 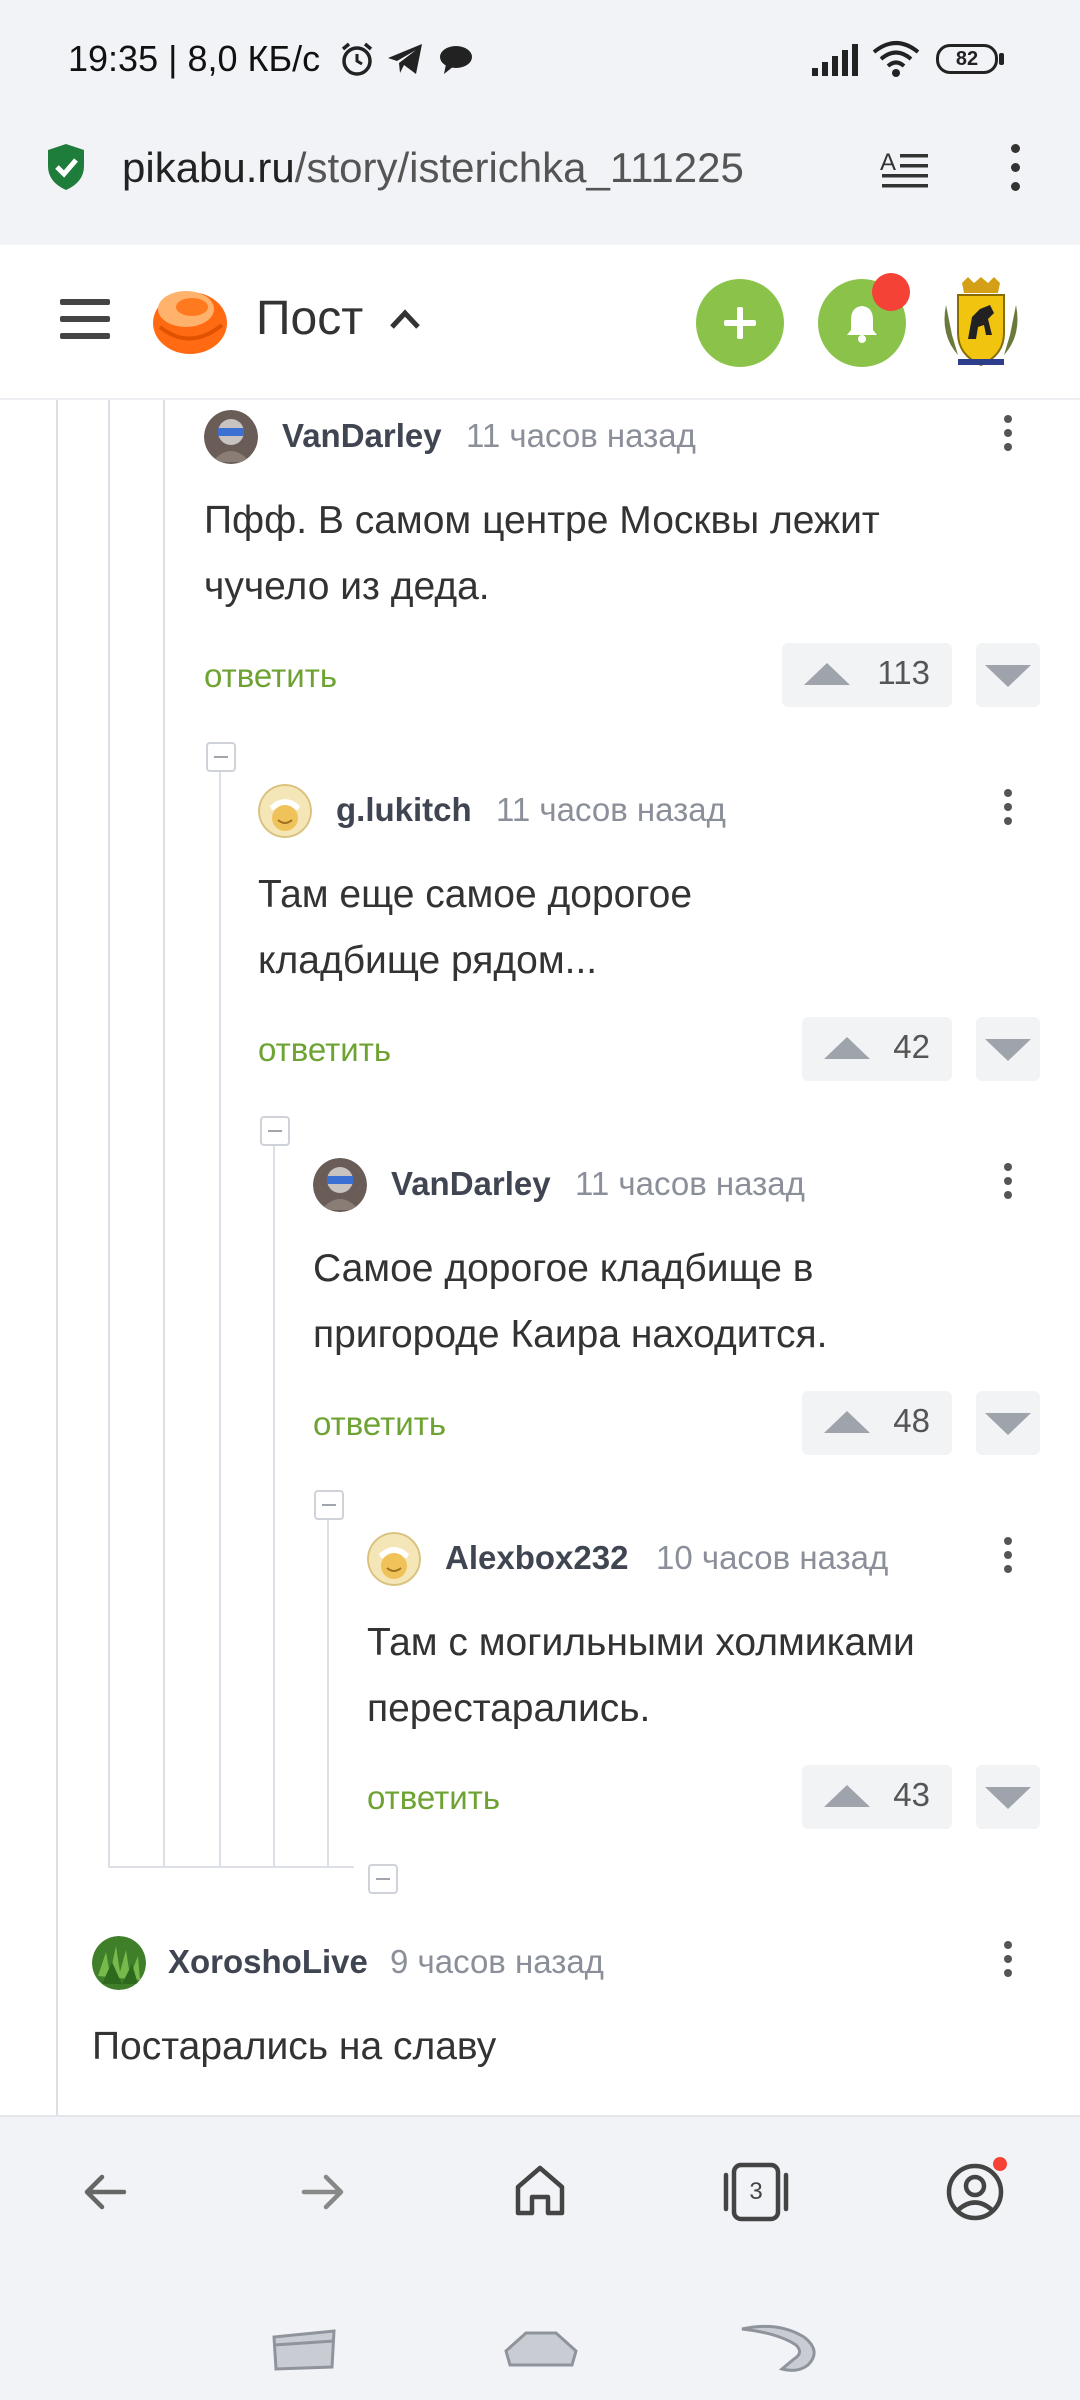 I want to click on upvote-button: 42, so click(x=877, y=1049).